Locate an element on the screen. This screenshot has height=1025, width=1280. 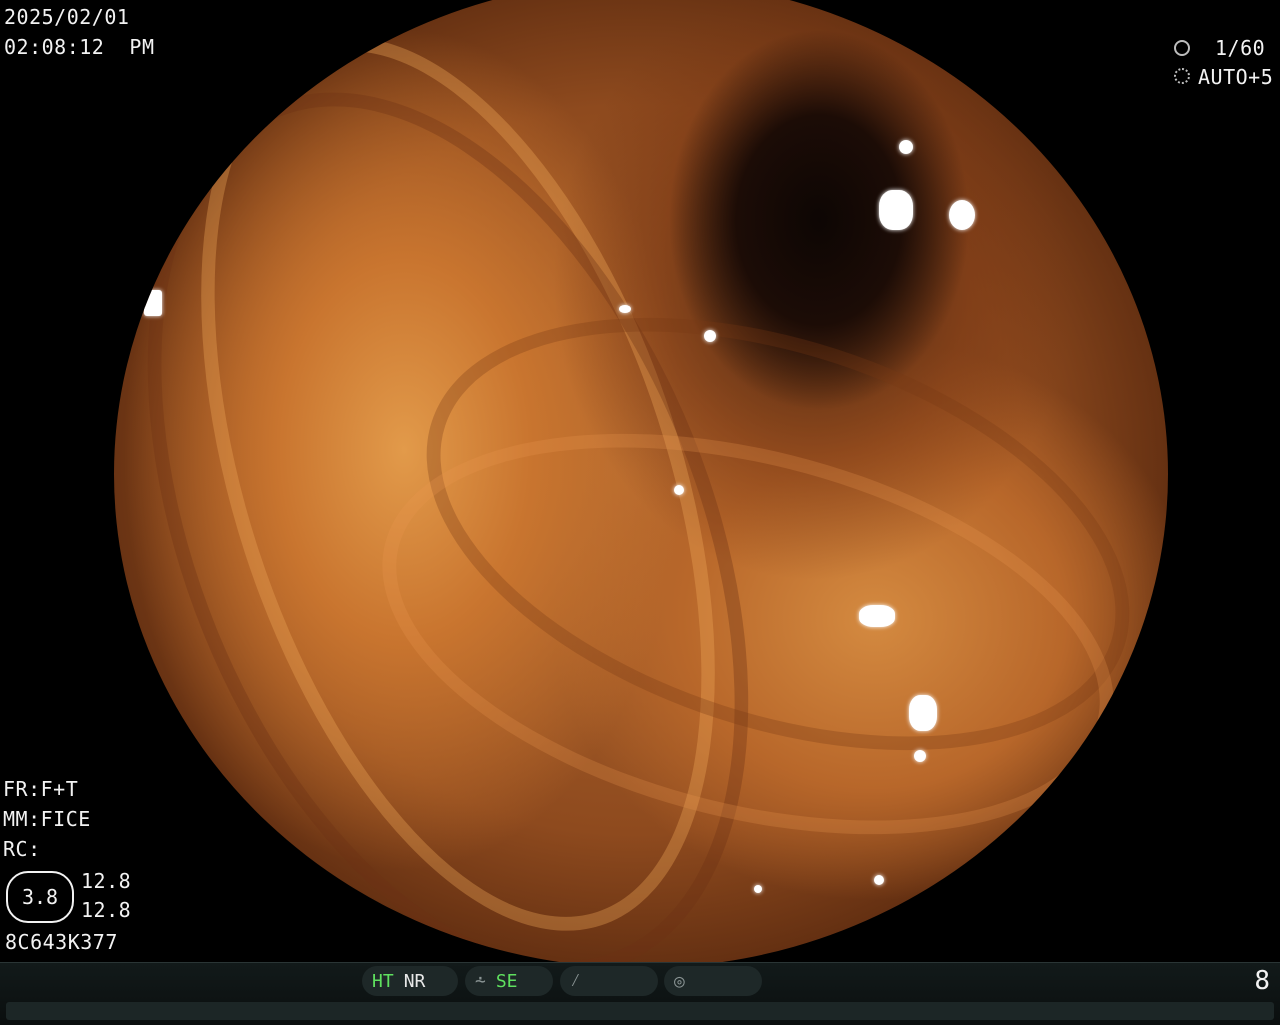
se-label: SE is located at coordinates (506, 981).